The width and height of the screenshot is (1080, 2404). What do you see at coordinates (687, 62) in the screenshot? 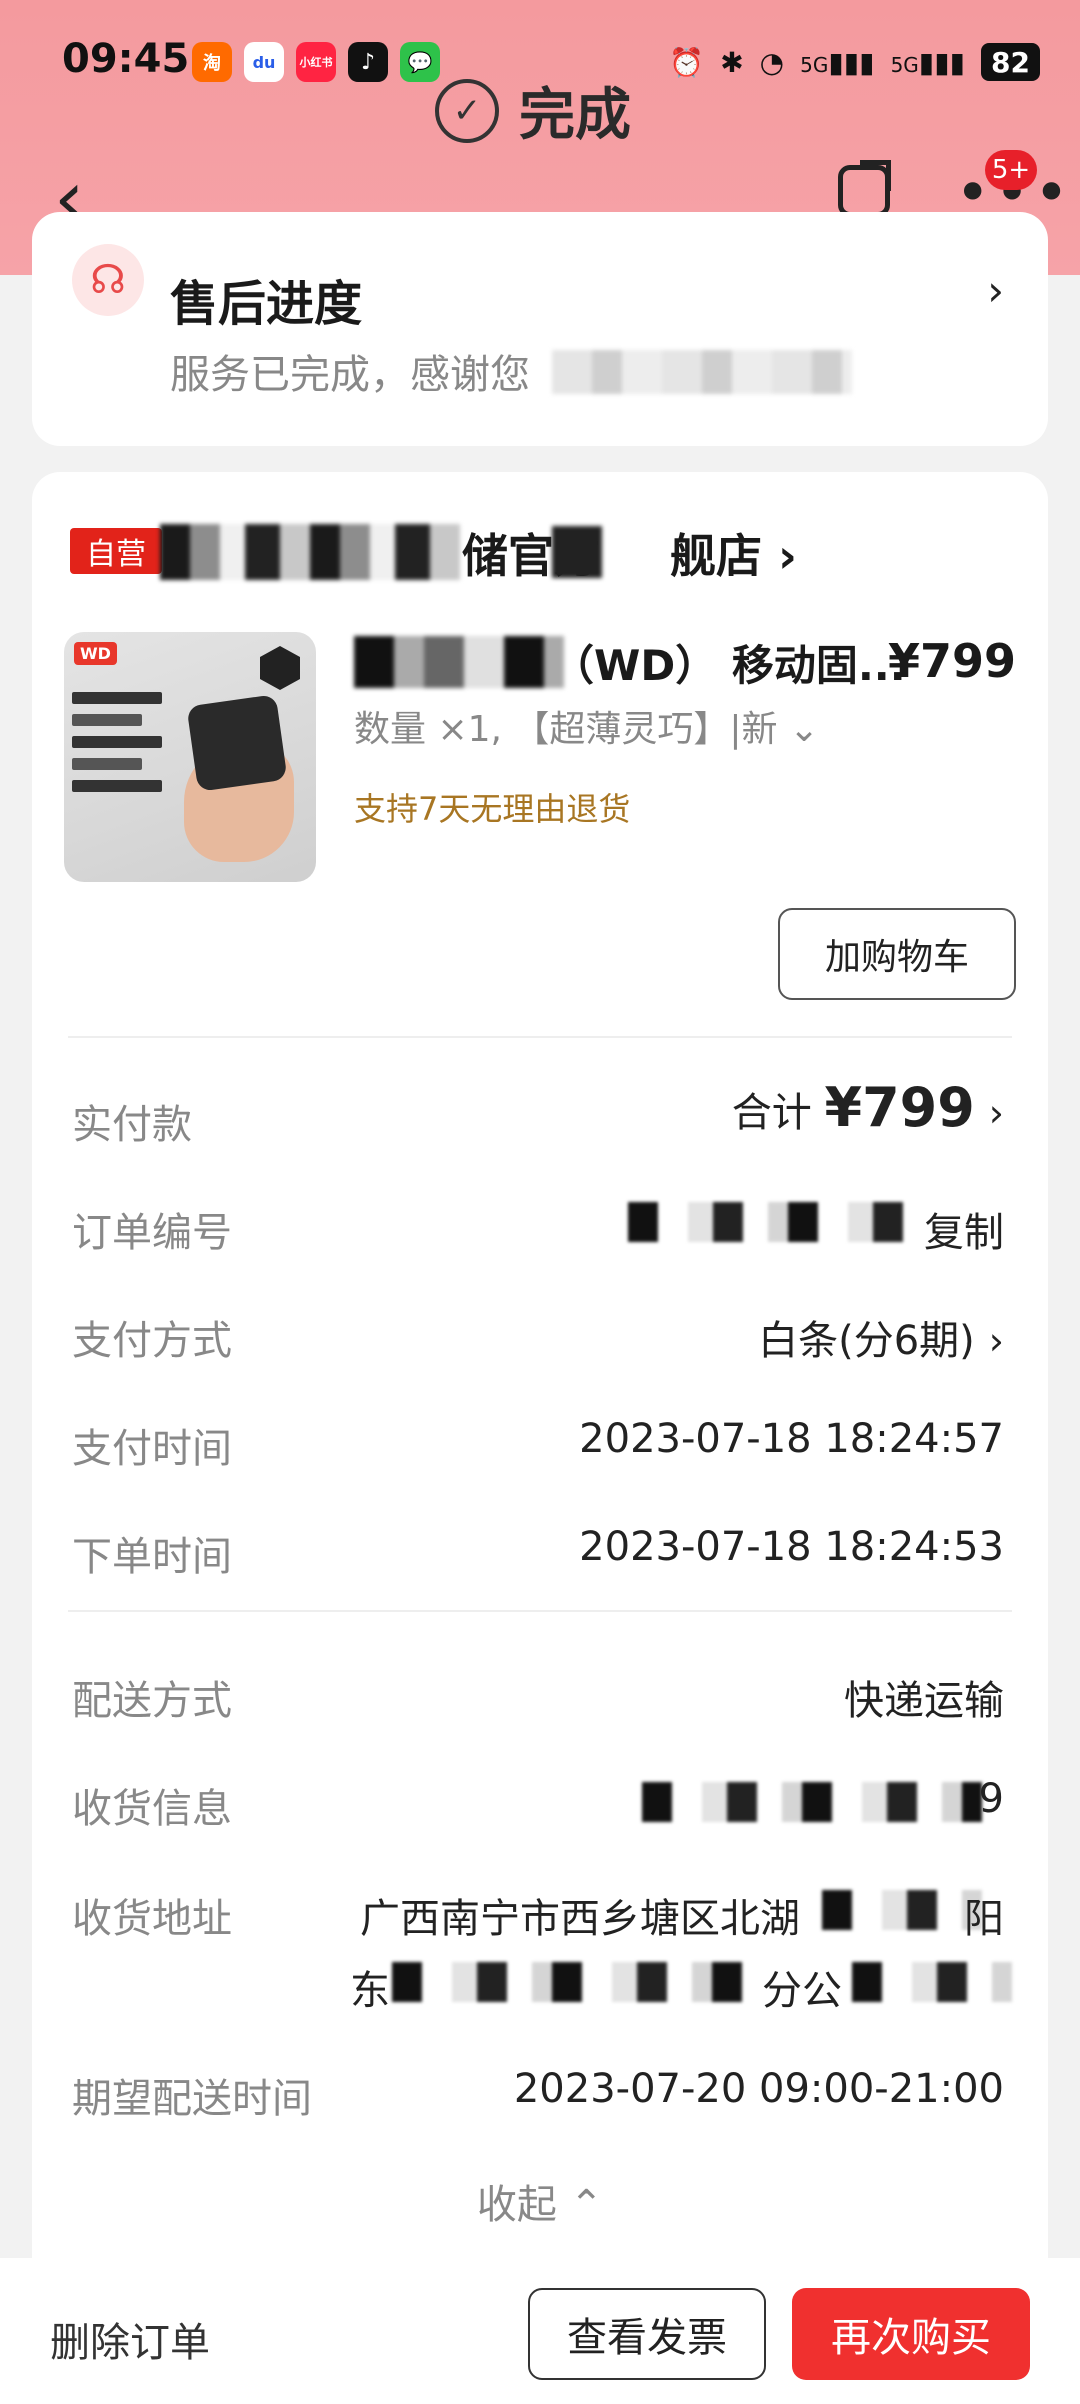
I see `alarm-icon: ⏰` at bounding box center [687, 62].